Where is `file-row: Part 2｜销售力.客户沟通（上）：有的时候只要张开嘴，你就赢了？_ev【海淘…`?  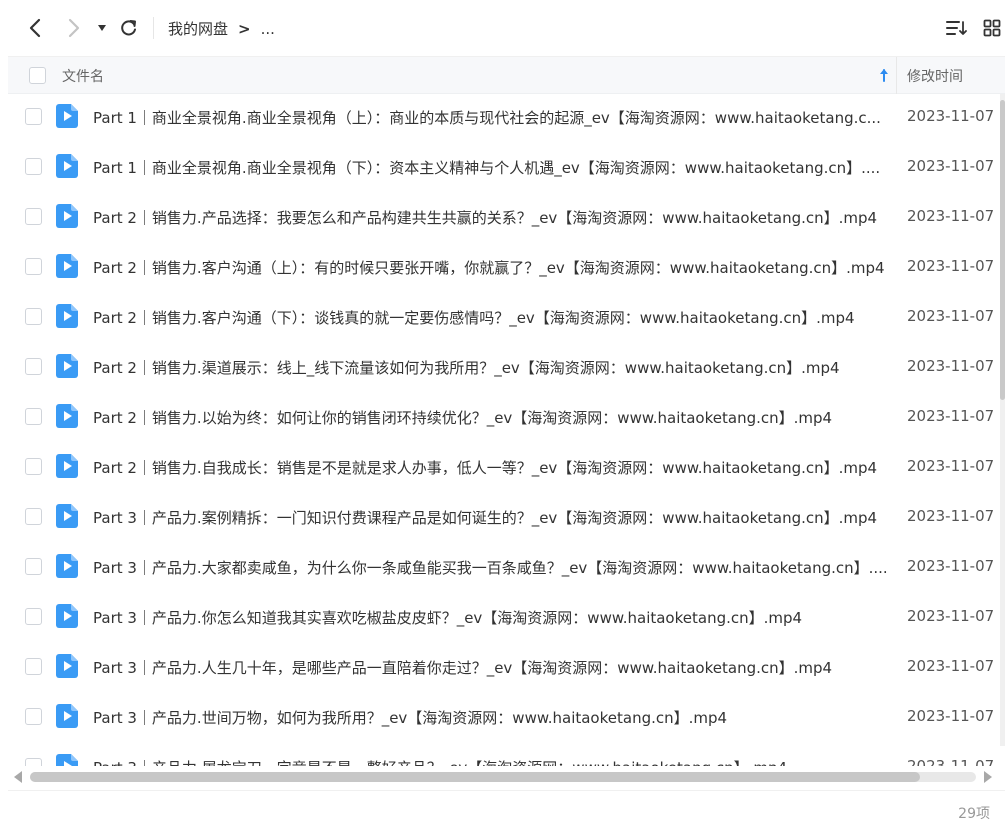 file-row: Part 2｜销售力.客户沟通（上）：有的时候只要张开嘴，你就赢了？_ev【海淘… is located at coordinates (504, 268).